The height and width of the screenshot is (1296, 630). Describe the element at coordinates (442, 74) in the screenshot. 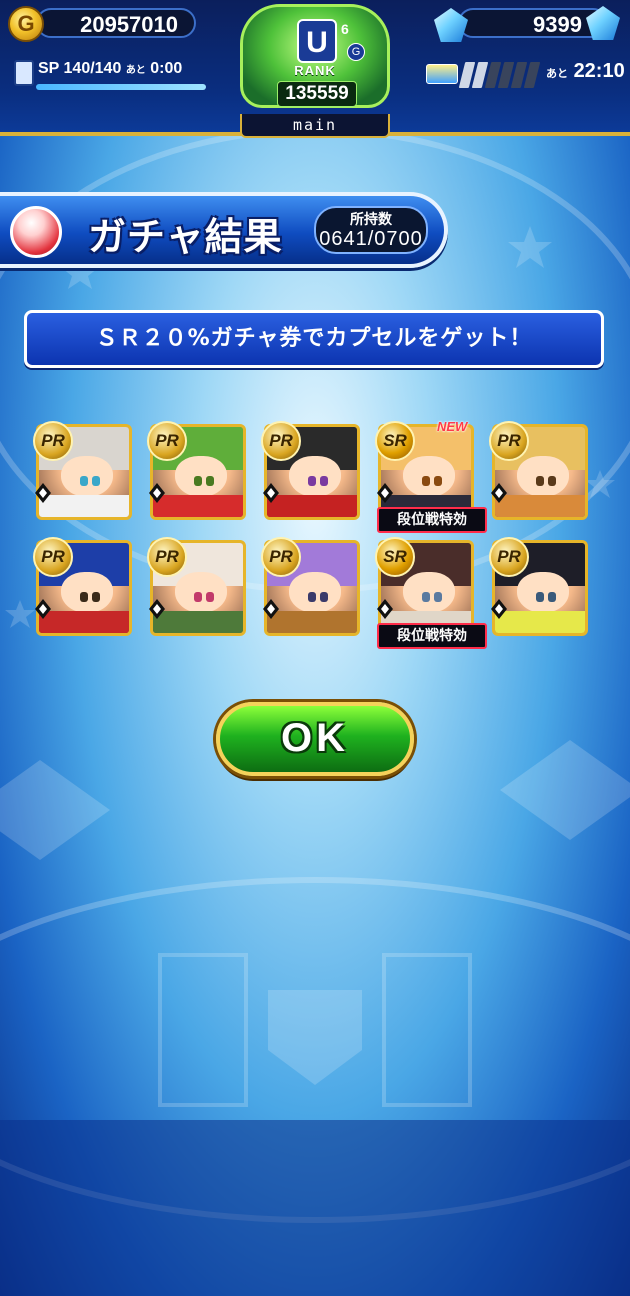

I see `stamina-icon` at that location.